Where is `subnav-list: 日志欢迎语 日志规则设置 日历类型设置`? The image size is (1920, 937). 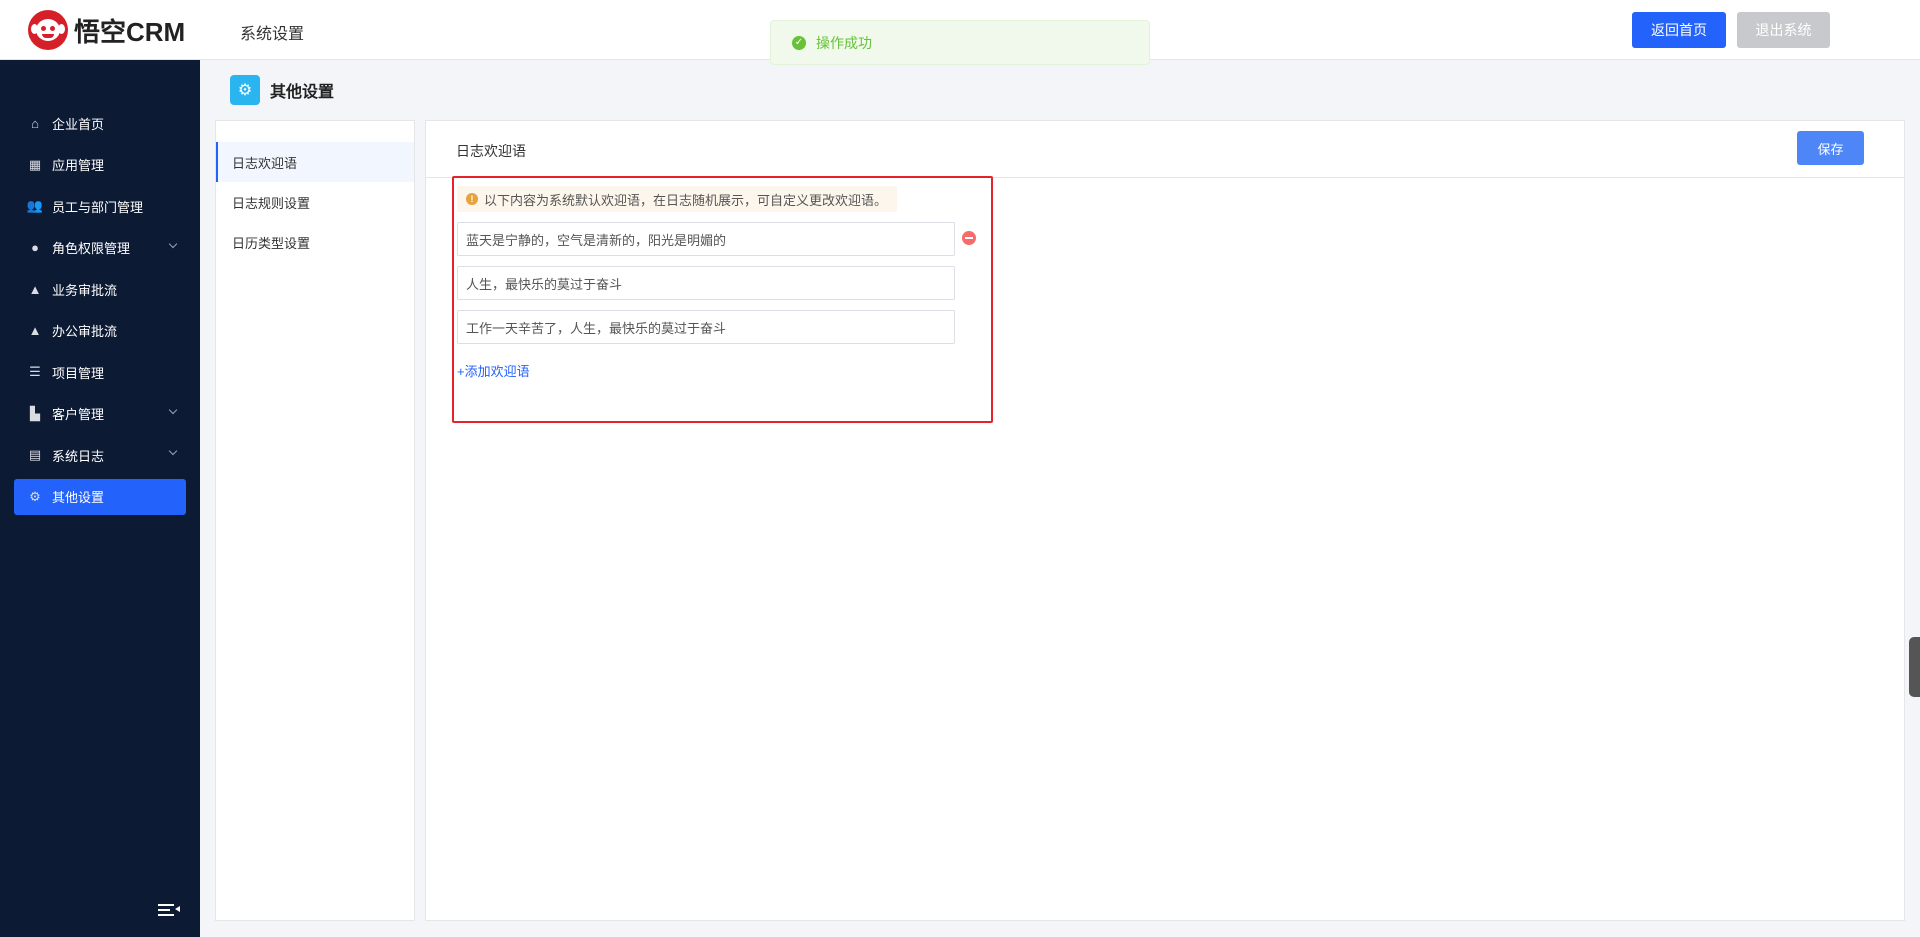 subnav-list: 日志欢迎语 日志规则设置 日历类型设置 is located at coordinates (315, 191).